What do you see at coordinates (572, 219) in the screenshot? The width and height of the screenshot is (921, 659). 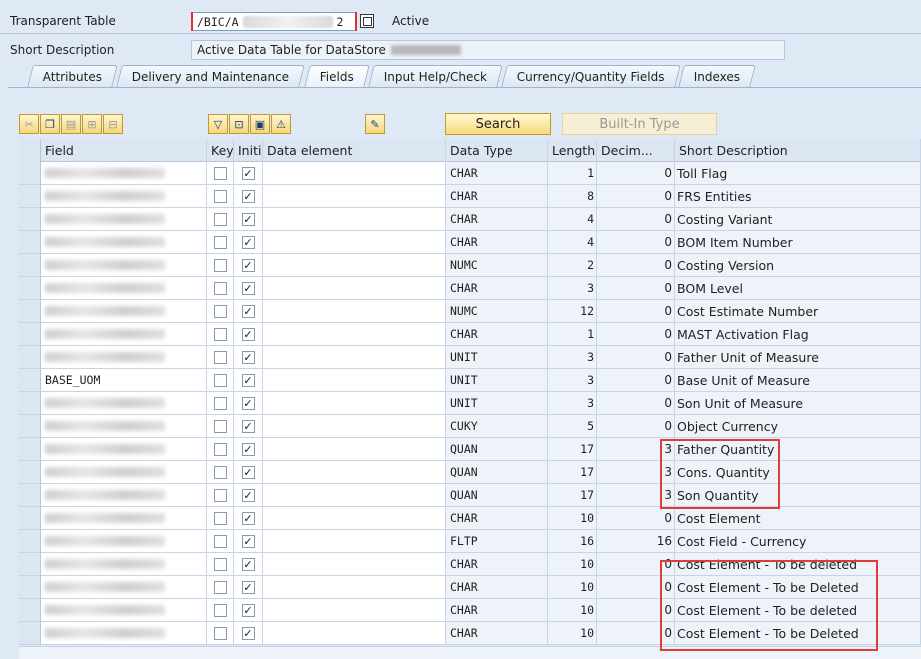 I see `length-cell: 4` at bounding box center [572, 219].